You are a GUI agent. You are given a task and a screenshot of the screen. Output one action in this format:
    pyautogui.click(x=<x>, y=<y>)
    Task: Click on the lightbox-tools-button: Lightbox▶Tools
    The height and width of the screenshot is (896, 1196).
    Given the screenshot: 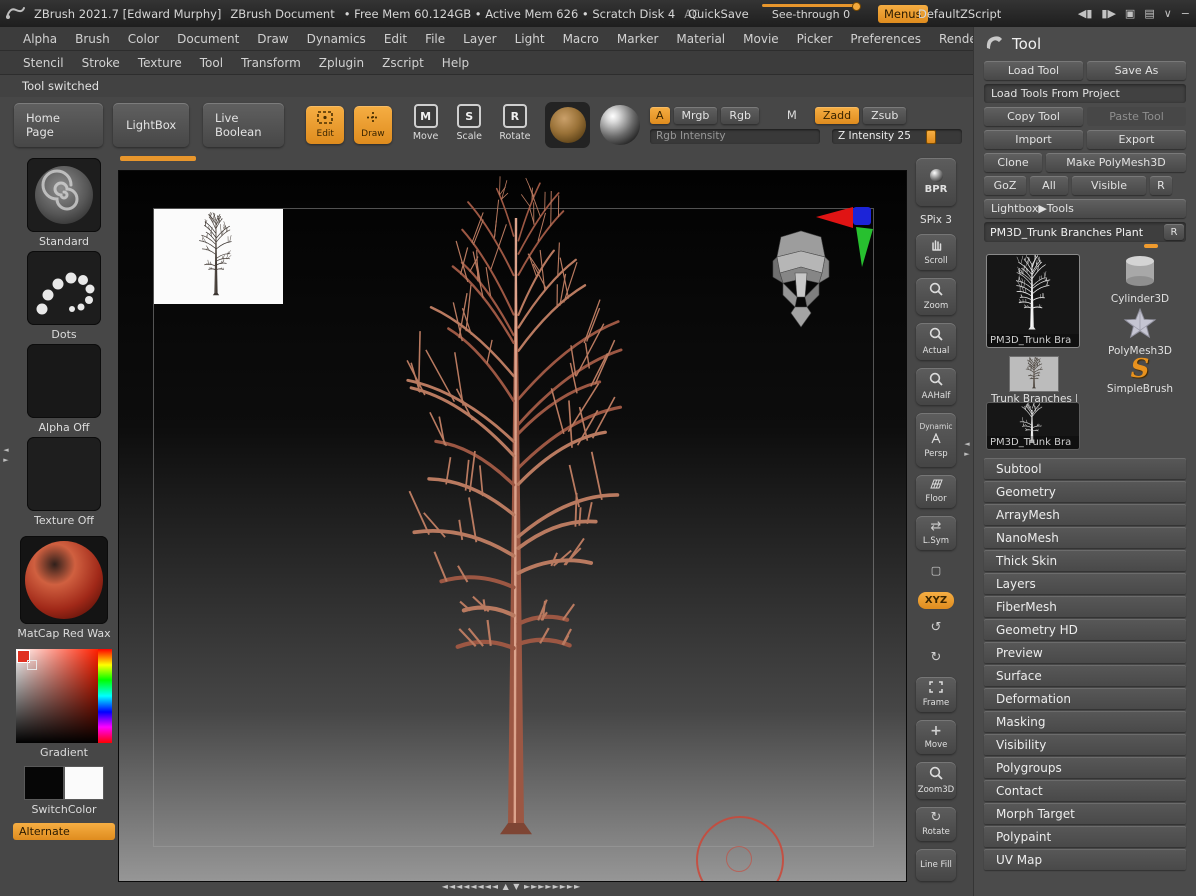 What is the action you would take?
    pyautogui.click(x=1085, y=208)
    